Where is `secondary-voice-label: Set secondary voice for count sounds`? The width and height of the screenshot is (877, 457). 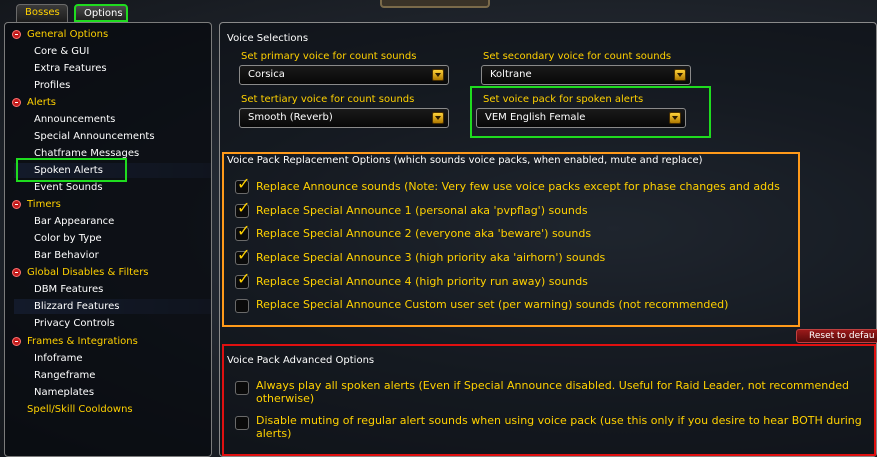 secondary-voice-label: Set secondary voice for count sounds is located at coordinates (577, 56).